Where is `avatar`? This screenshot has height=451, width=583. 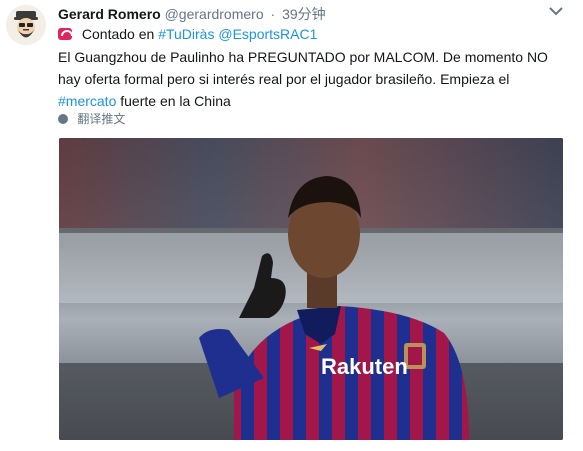
avatar is located at coordinates (26, 25).